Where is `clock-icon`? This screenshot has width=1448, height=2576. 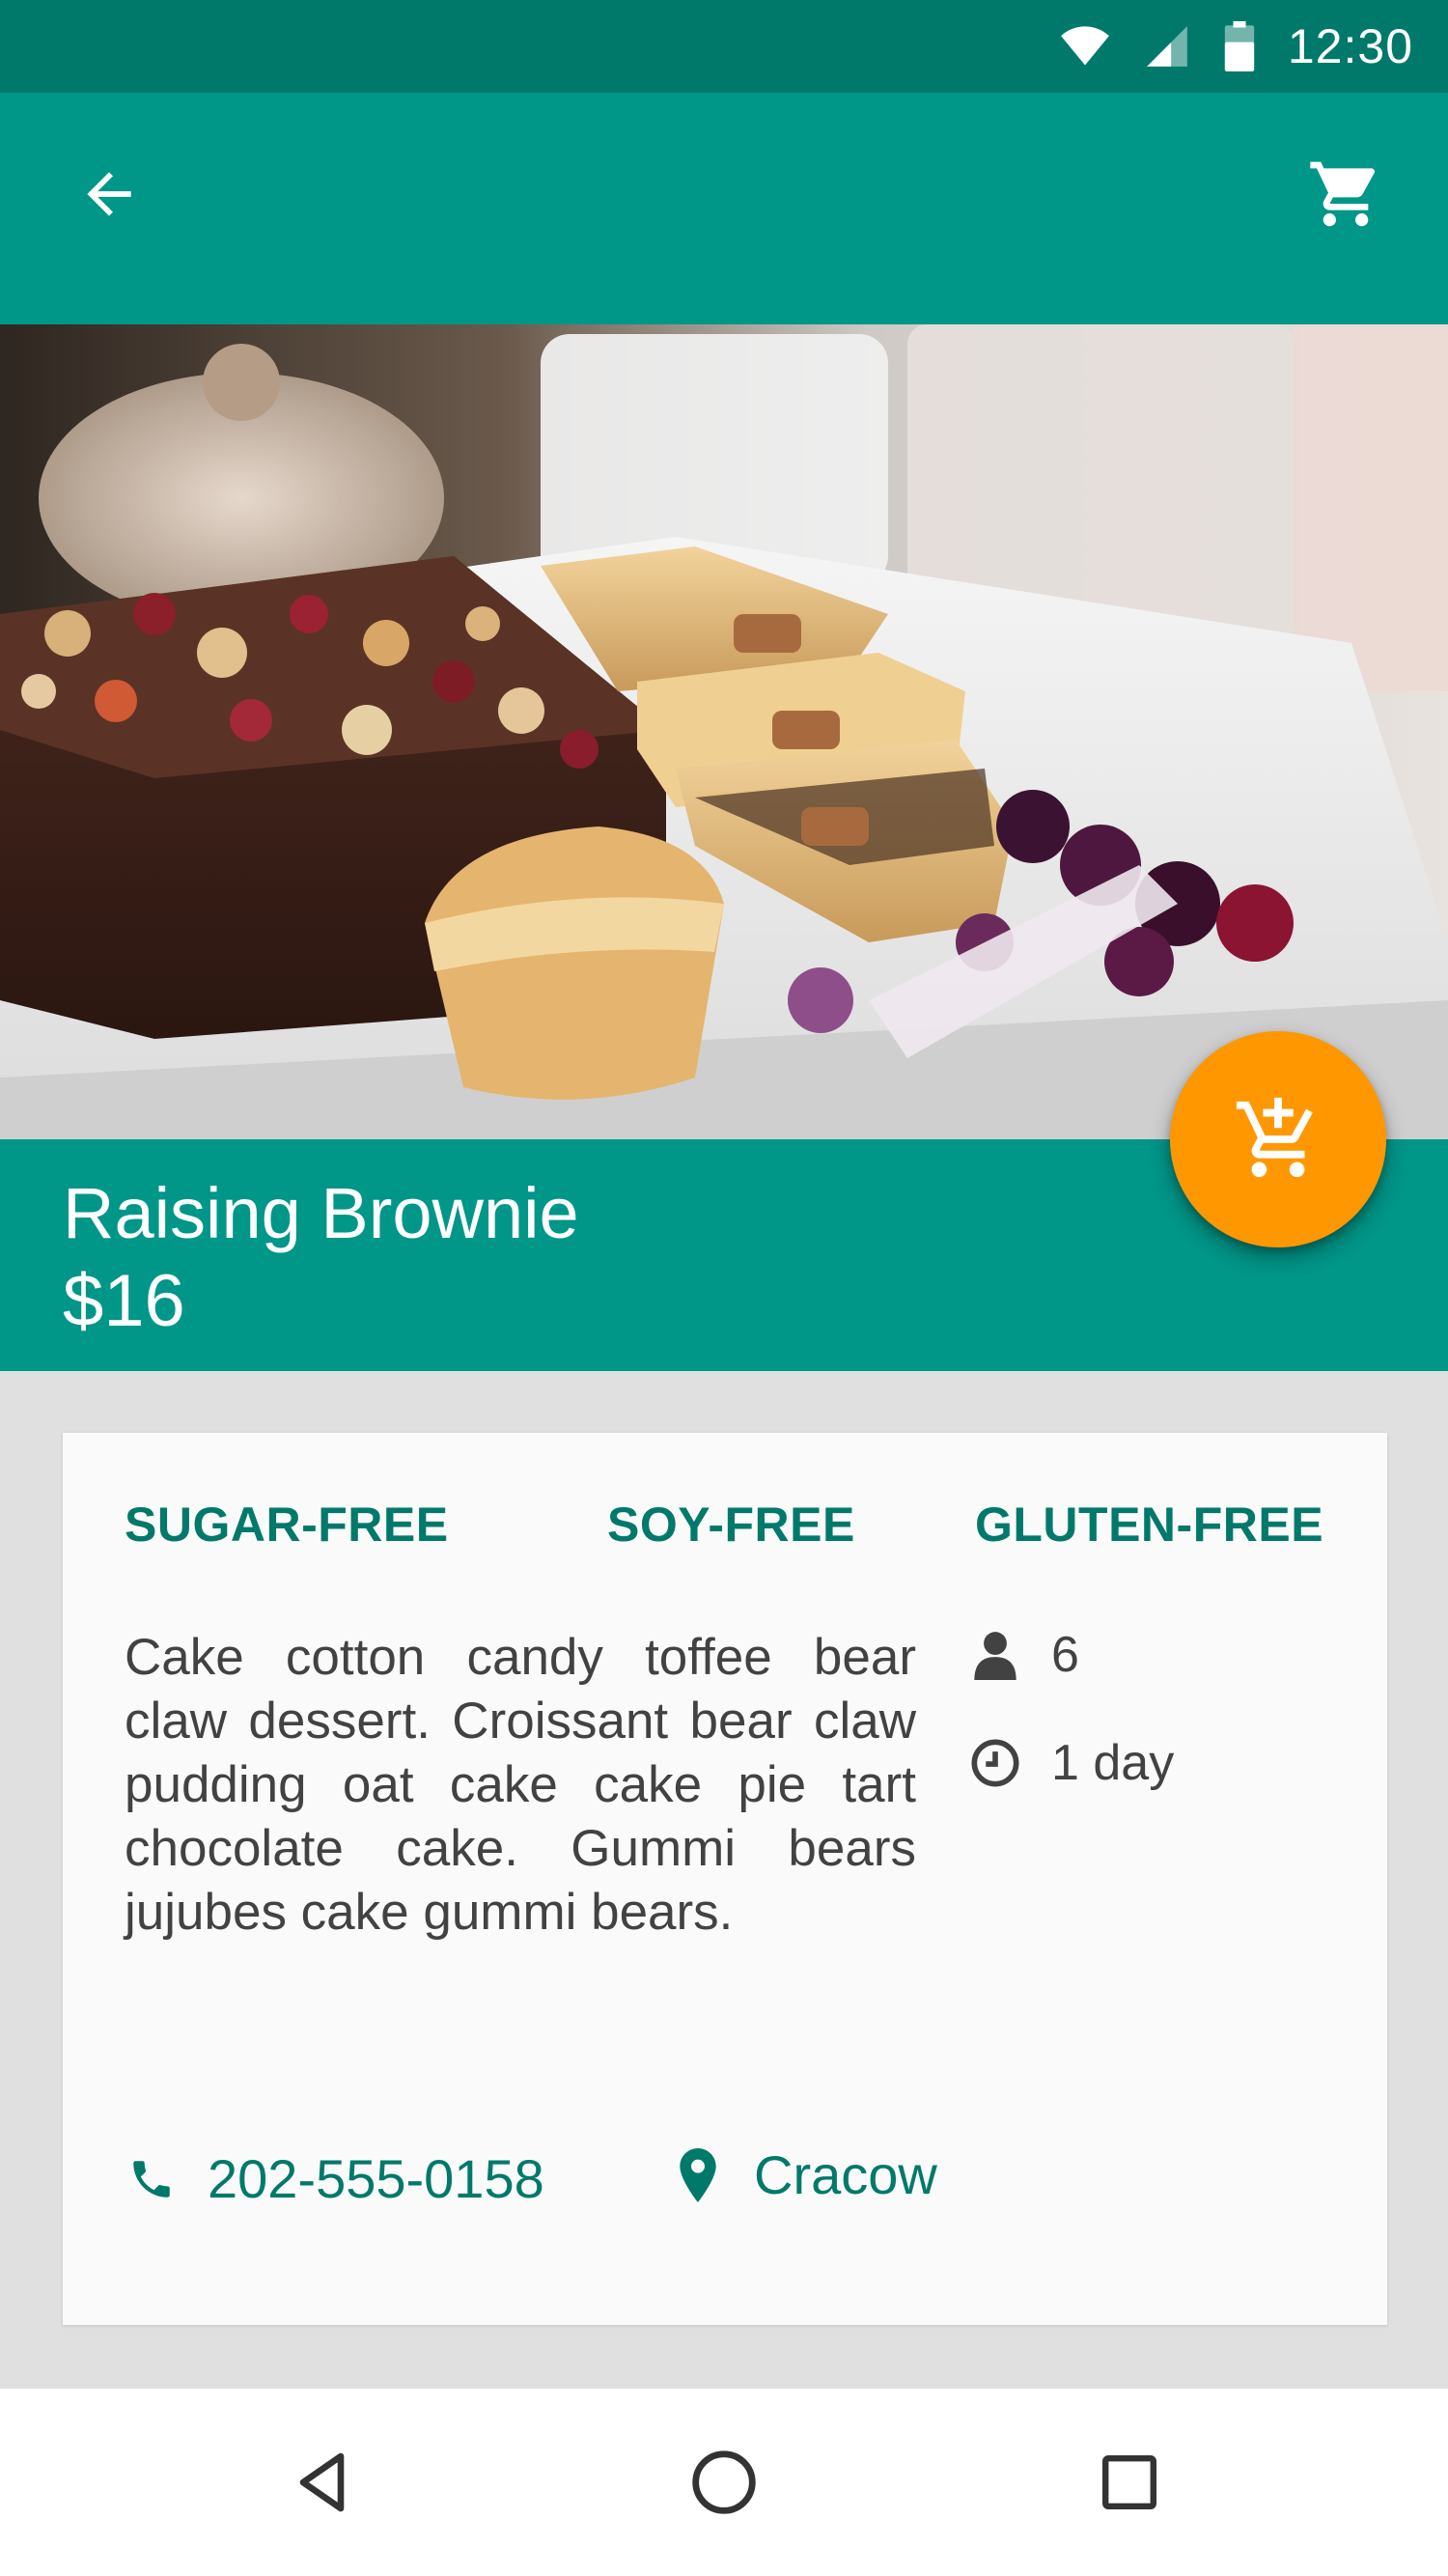 clock-icon is located at coordinates (995, 1763).